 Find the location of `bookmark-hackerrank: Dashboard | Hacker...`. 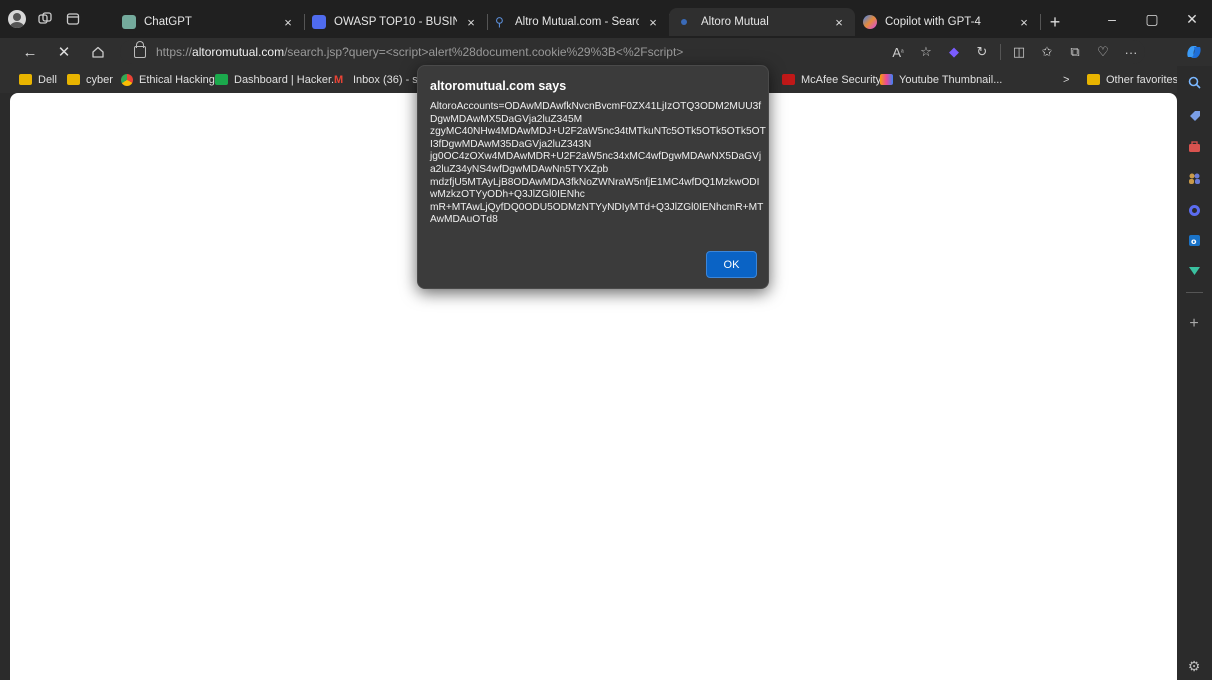

bookmark-hackerrank: Dashboard | Hacker... is located at coordinates (277, 79).